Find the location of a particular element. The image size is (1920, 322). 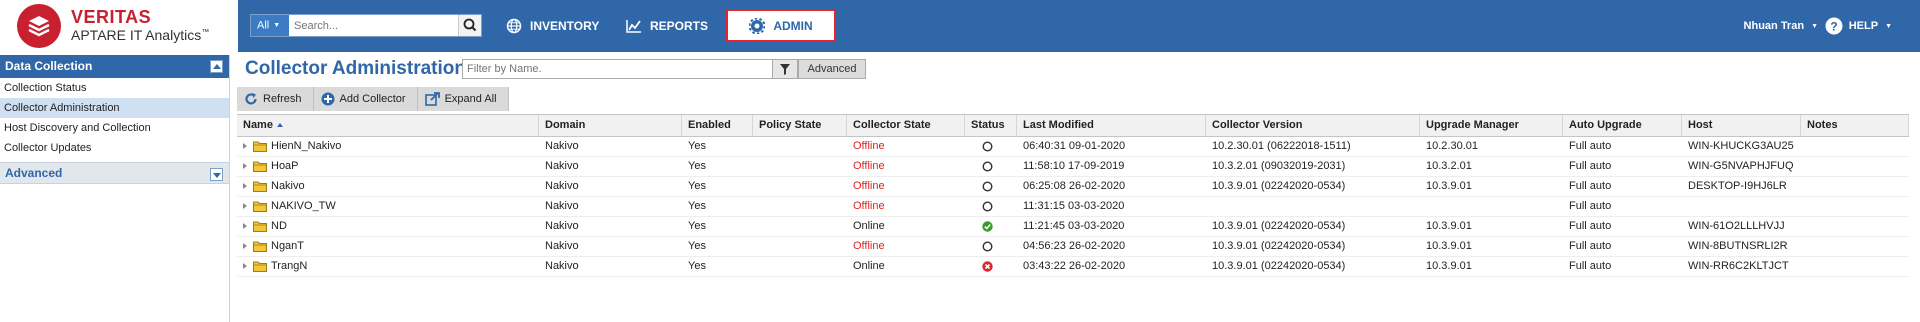

cell-notes is located at coordinates (1855, 226).